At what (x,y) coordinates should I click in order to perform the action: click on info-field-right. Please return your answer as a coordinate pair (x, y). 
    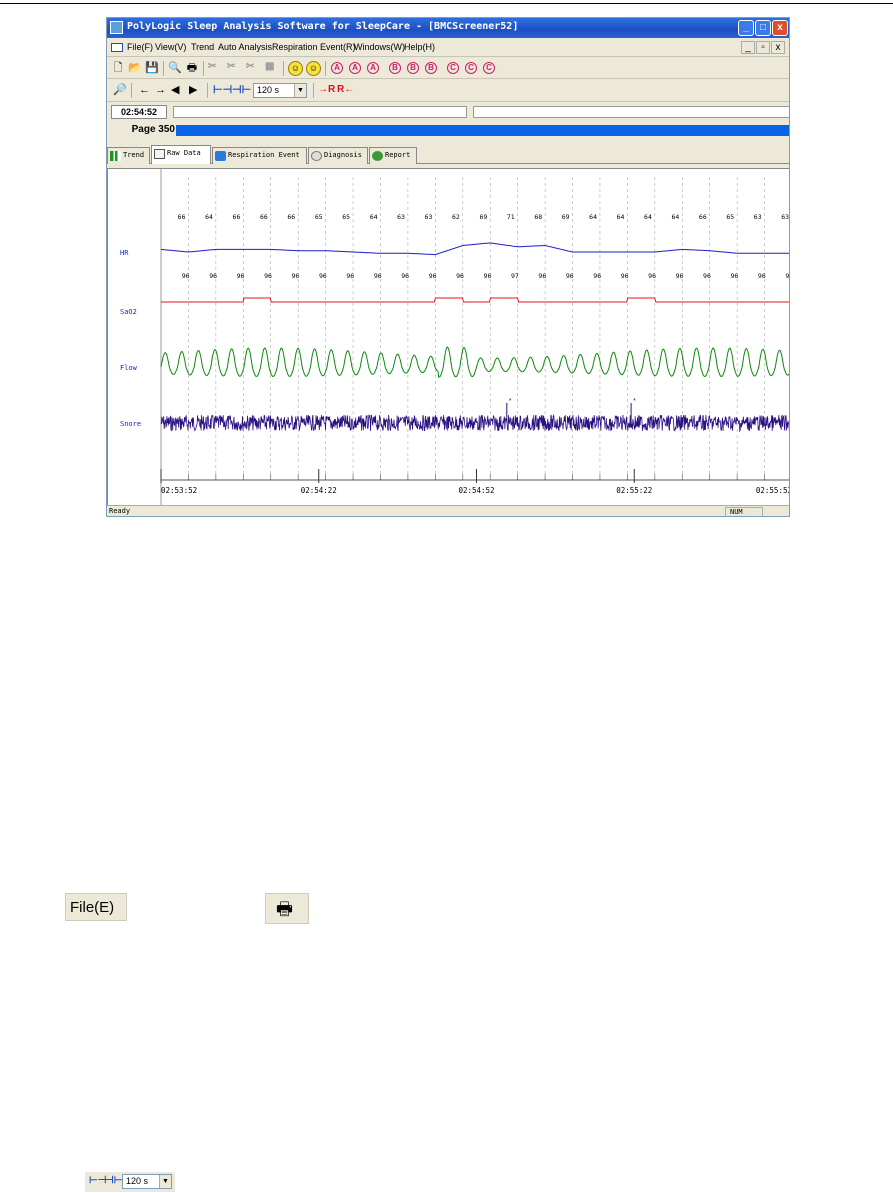
    Looking at the image, I should click on (631, 112).